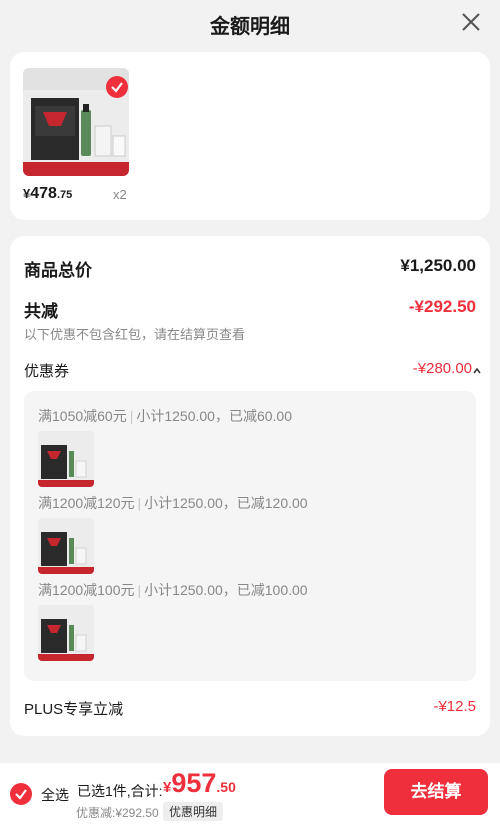 The height and width of the screenshot is (828, 500). I want to click on plus-discount-value: -¥12.5, so click(454, 706).